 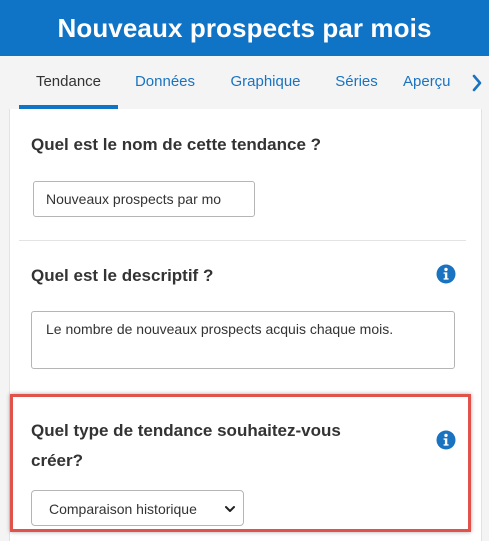 I want to click on page-title: Nouveaux prospects par mois, so click(x=244, y=27).